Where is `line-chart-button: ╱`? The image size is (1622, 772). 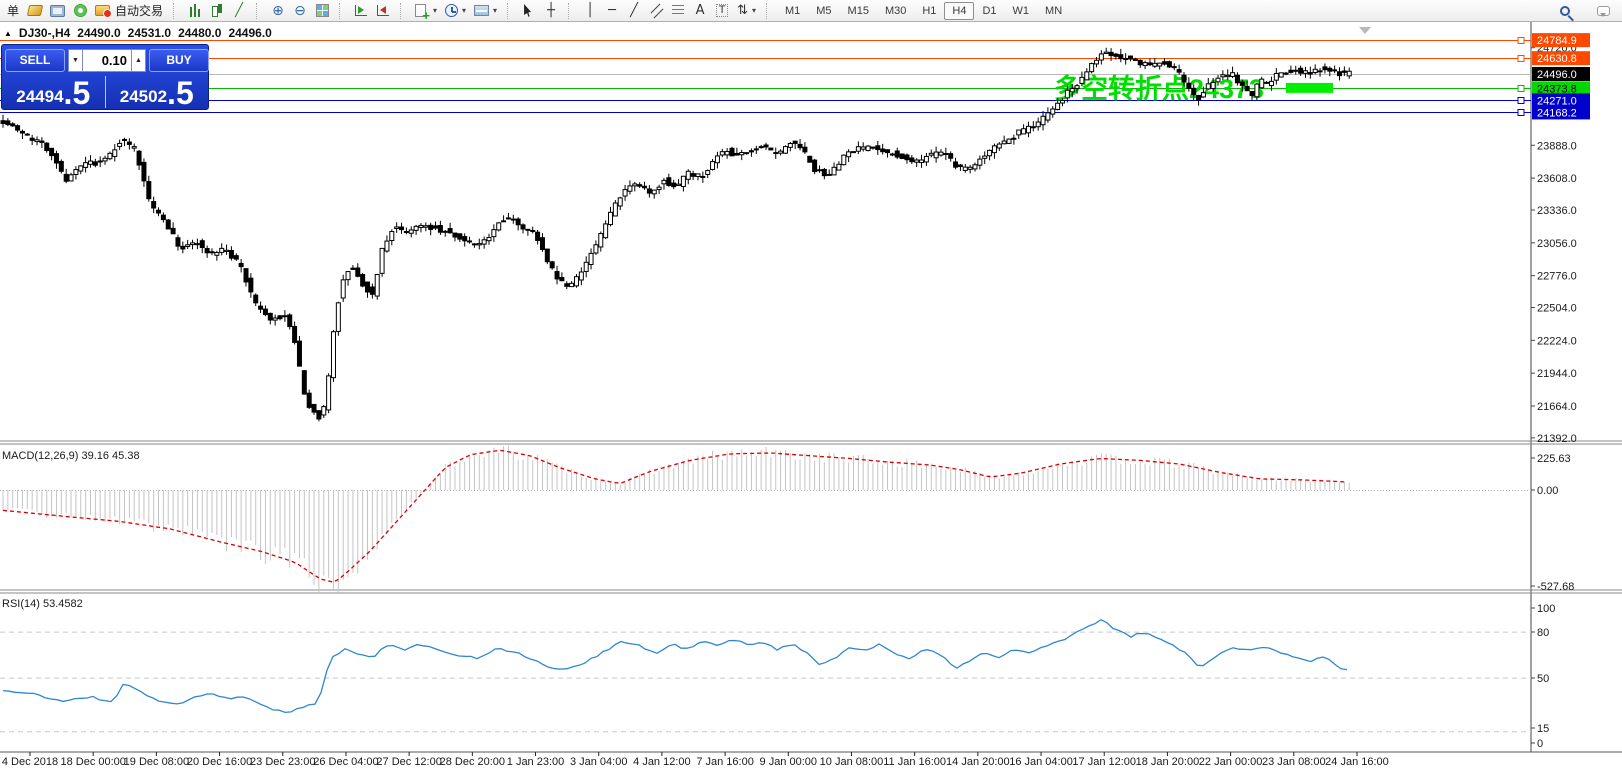 line-chart-button: ╱ is located at coordinates (239, 11).